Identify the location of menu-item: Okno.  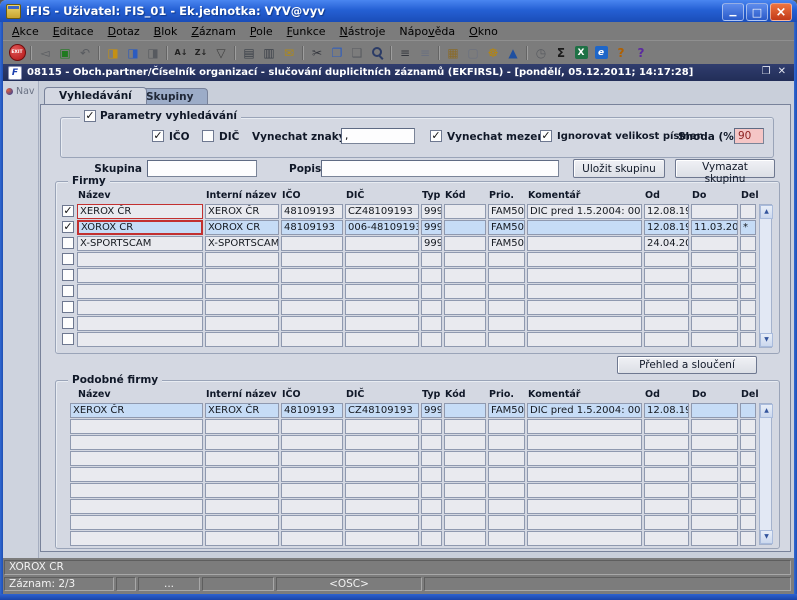
(483, 31).